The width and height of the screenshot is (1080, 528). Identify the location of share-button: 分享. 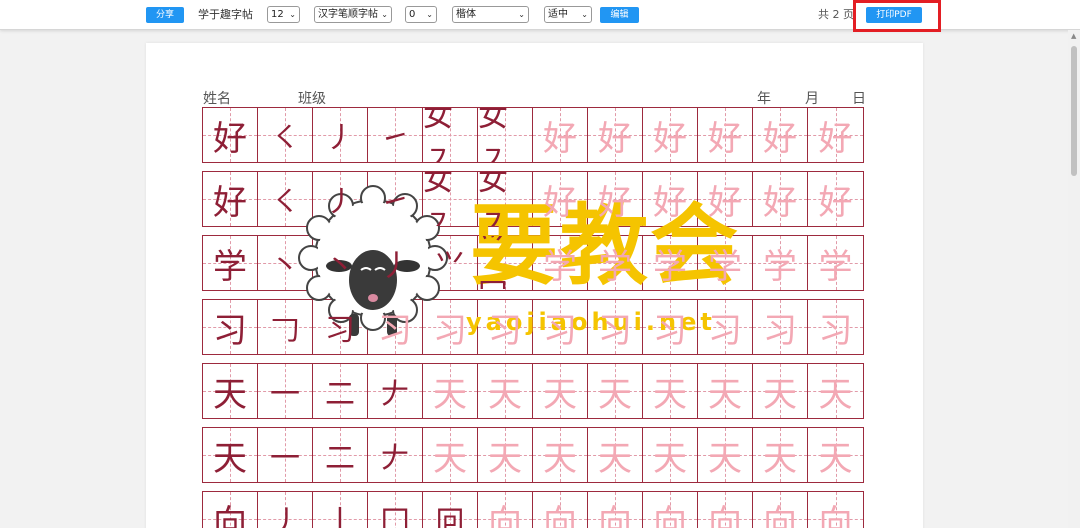
(165, 15).